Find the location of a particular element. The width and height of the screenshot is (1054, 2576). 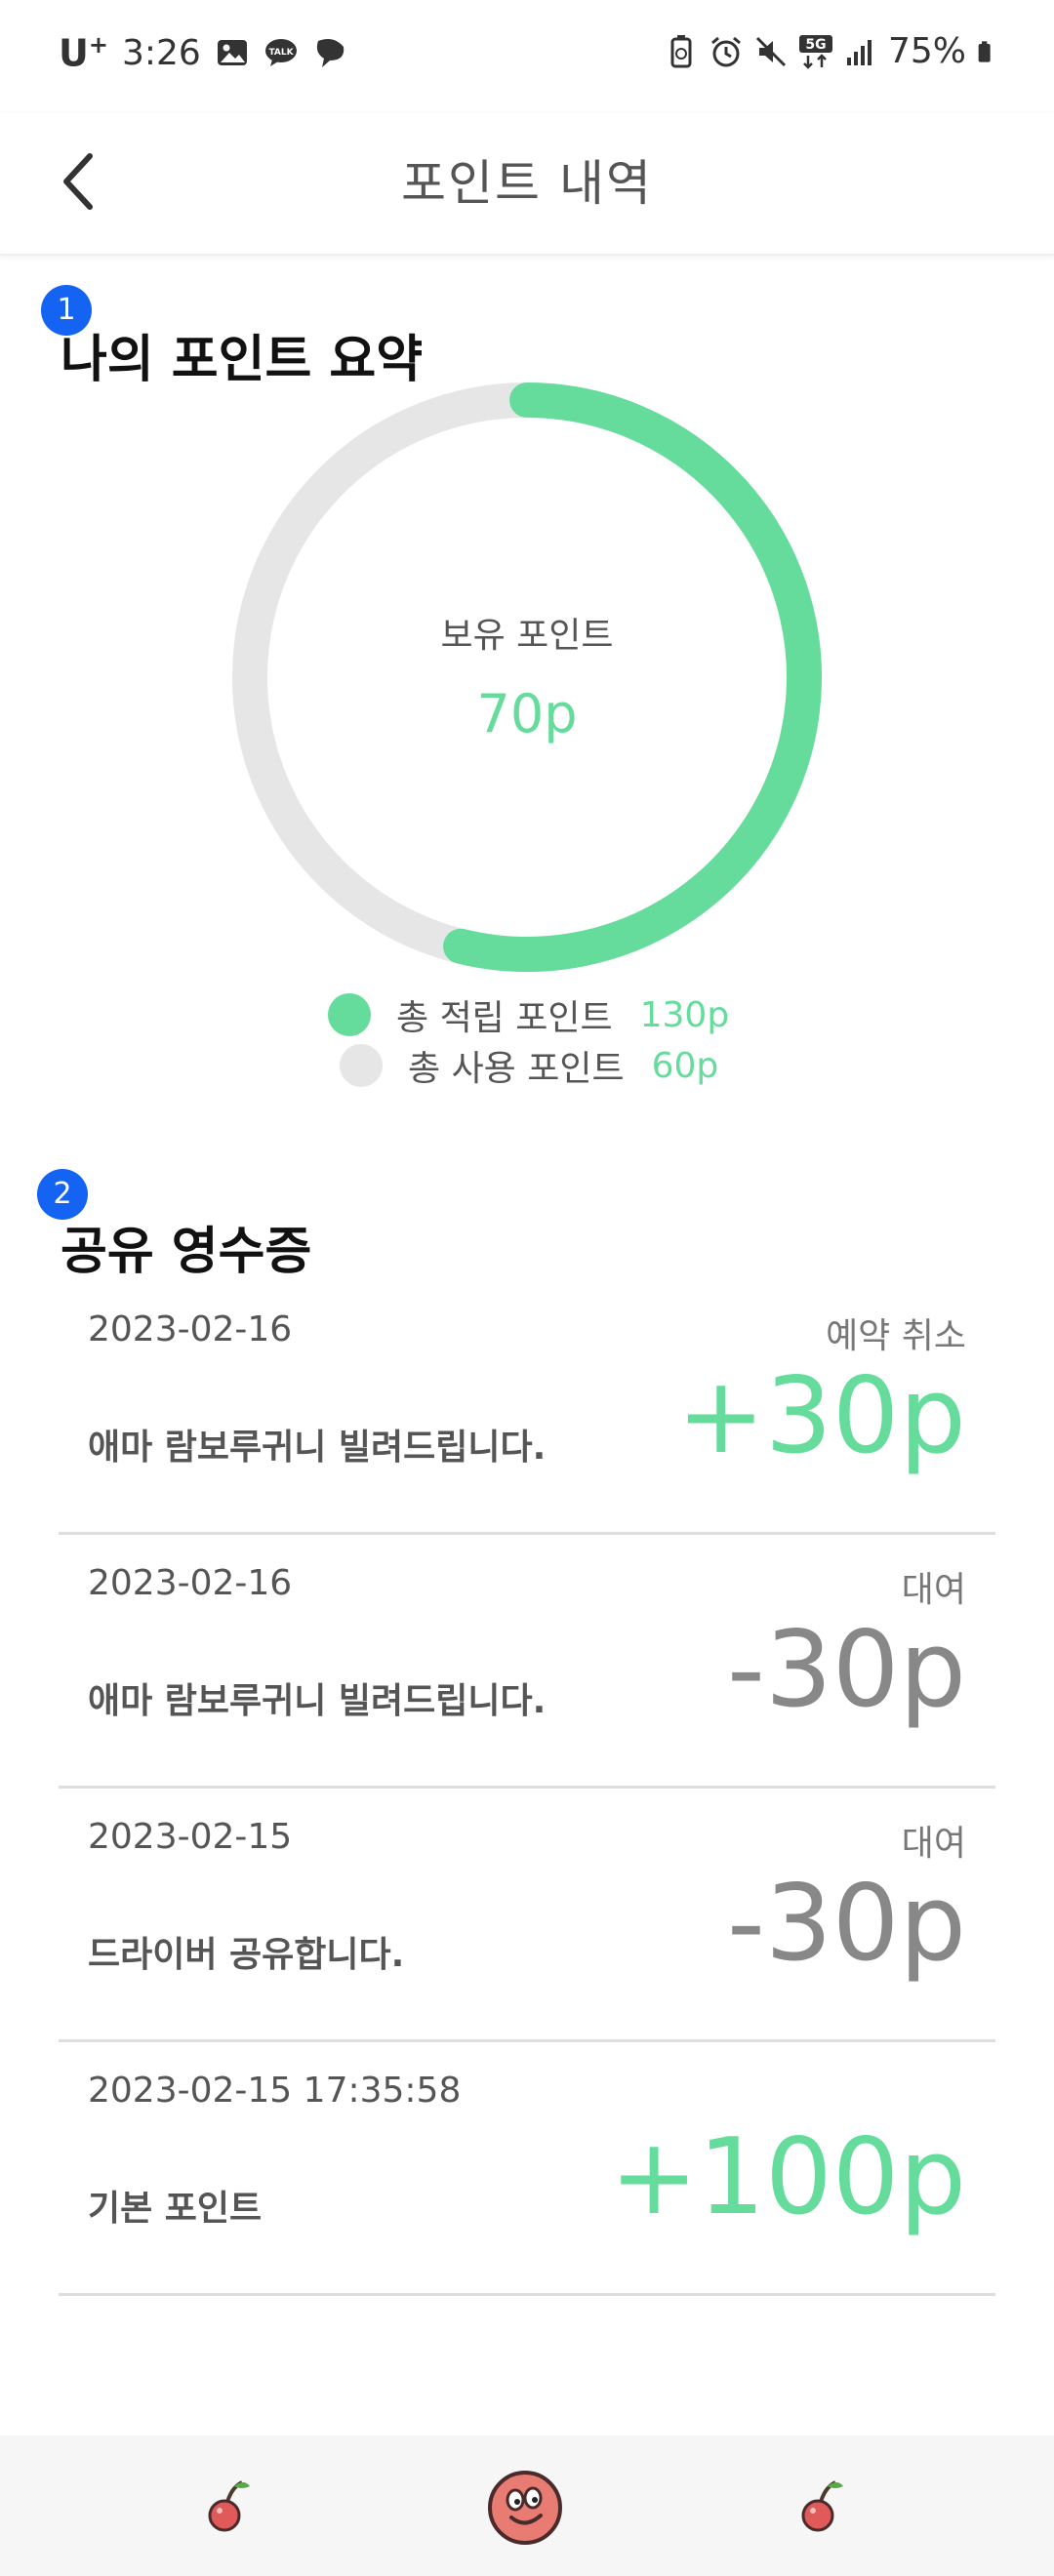

balance-value: 70p is located at coordinates (527, 714).